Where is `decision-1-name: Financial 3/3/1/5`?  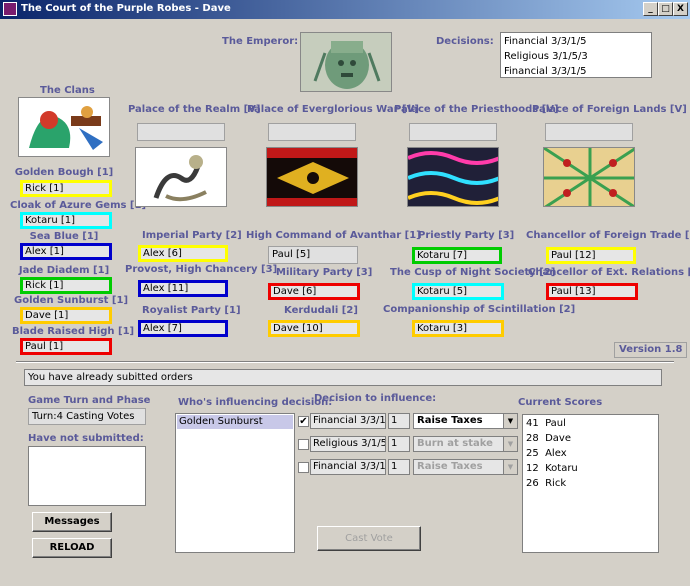 decision-1-name: Financial 3/3/1/5 is located at coordinates (348, 421).